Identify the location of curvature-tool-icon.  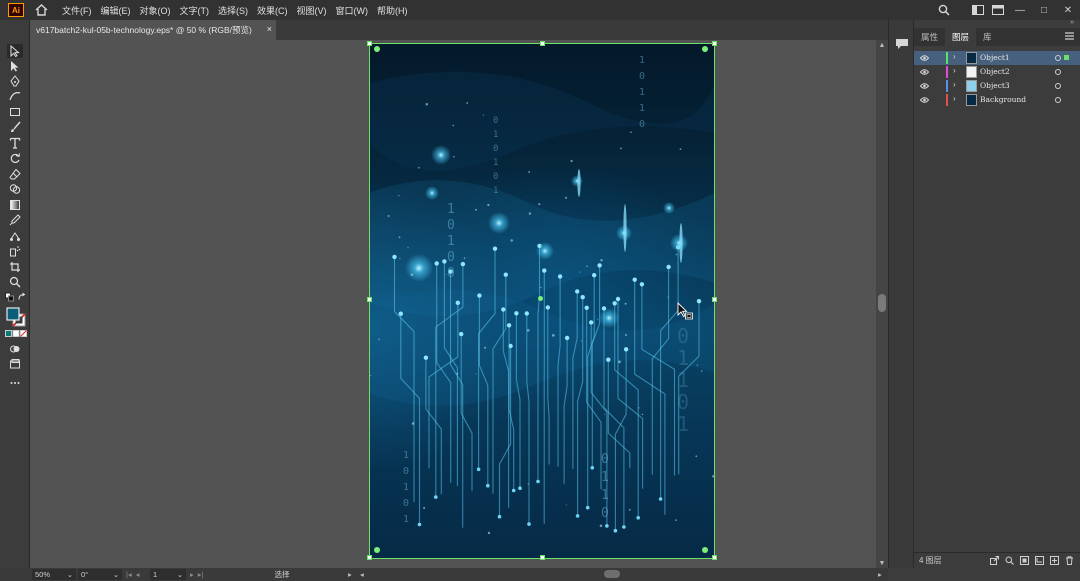
(15, 96).